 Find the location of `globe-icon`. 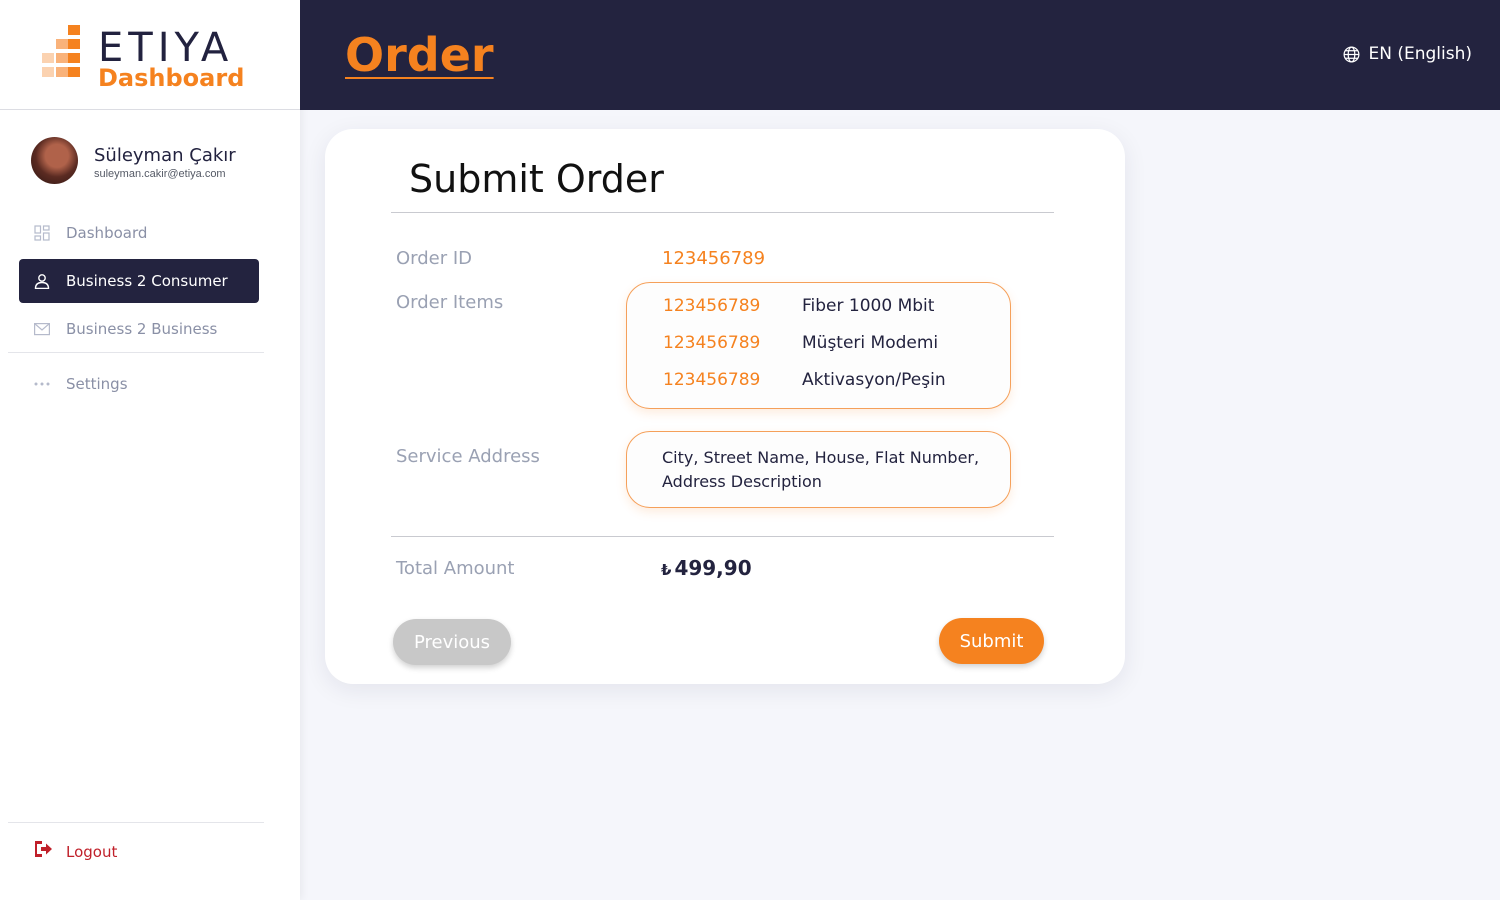

globe-icon is located at coordinates (1351, 54).